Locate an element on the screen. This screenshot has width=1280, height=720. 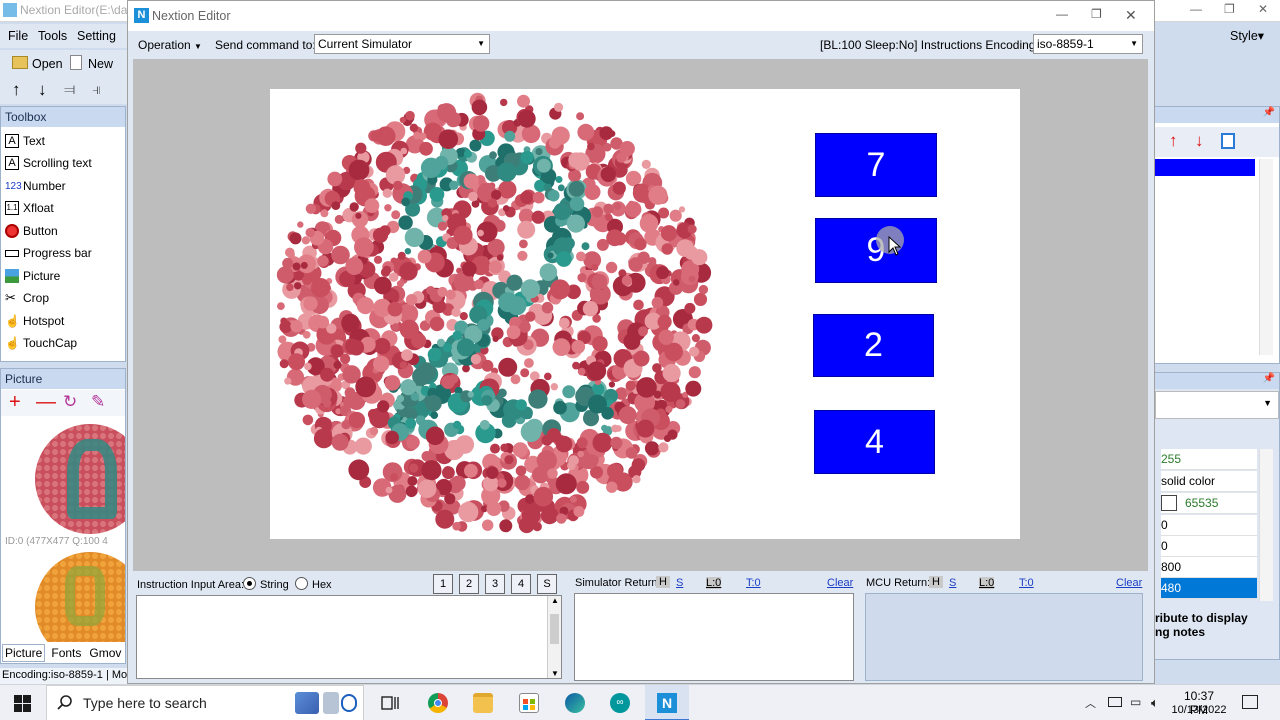
arduino-icon: ∞ is located at coordinates (620, 703).